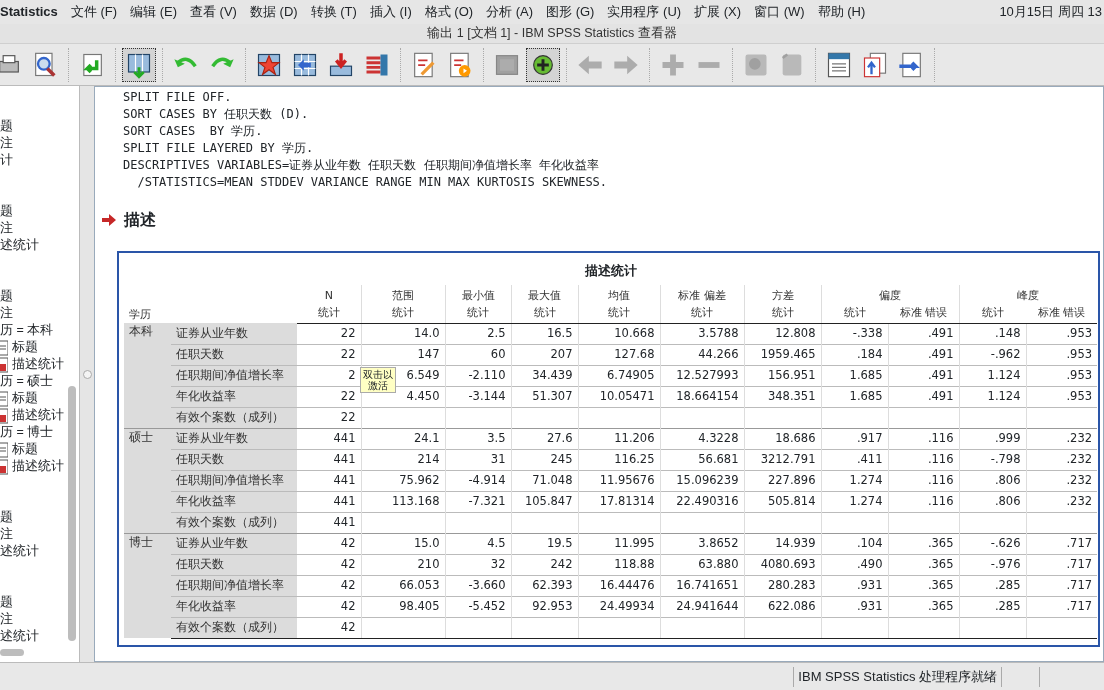 The height and width of the screenshot is (690, 1104). I want to click on table-cell: 441, so click(344, 521).